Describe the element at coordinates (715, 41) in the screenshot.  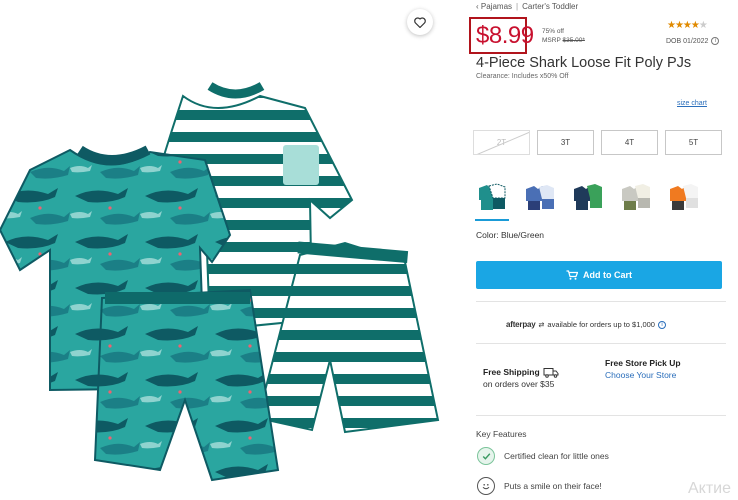
I see `info-icon: i` at that location.